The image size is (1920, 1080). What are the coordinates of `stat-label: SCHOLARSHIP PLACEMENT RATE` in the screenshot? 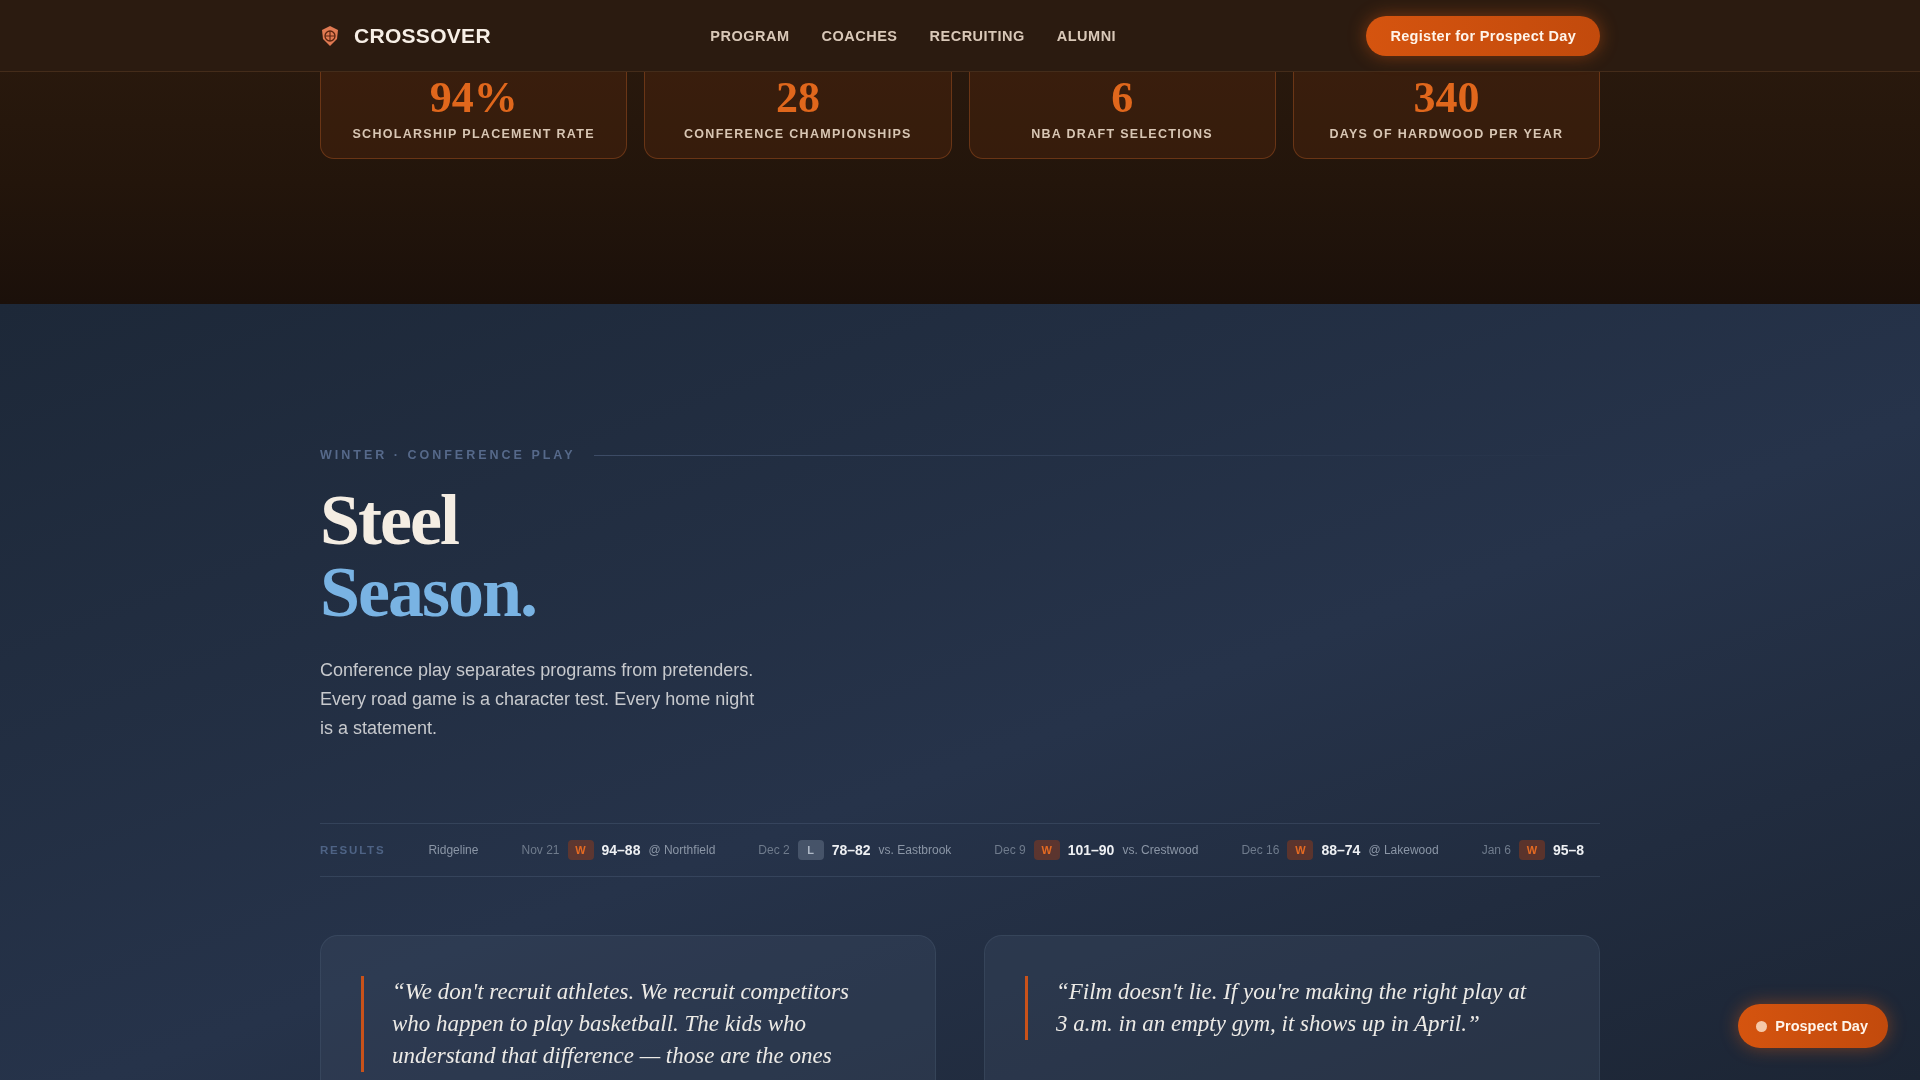 It's located at (473, 134).